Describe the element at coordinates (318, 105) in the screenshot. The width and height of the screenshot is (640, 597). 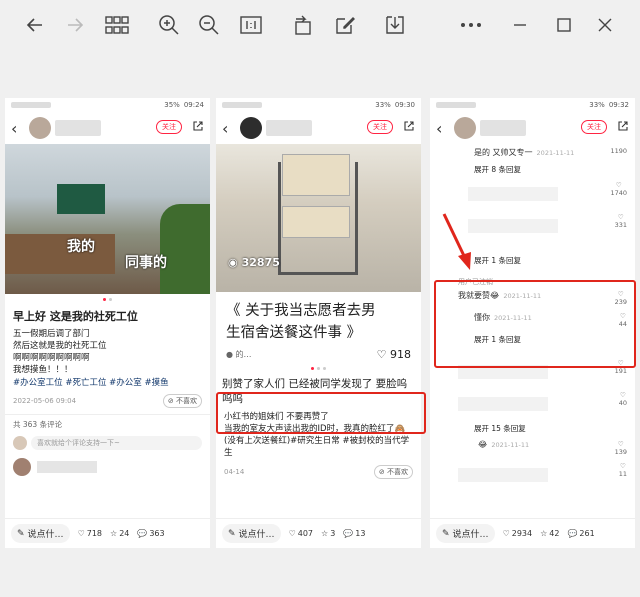
I see `status-bar: 33% 09:30` at that location.